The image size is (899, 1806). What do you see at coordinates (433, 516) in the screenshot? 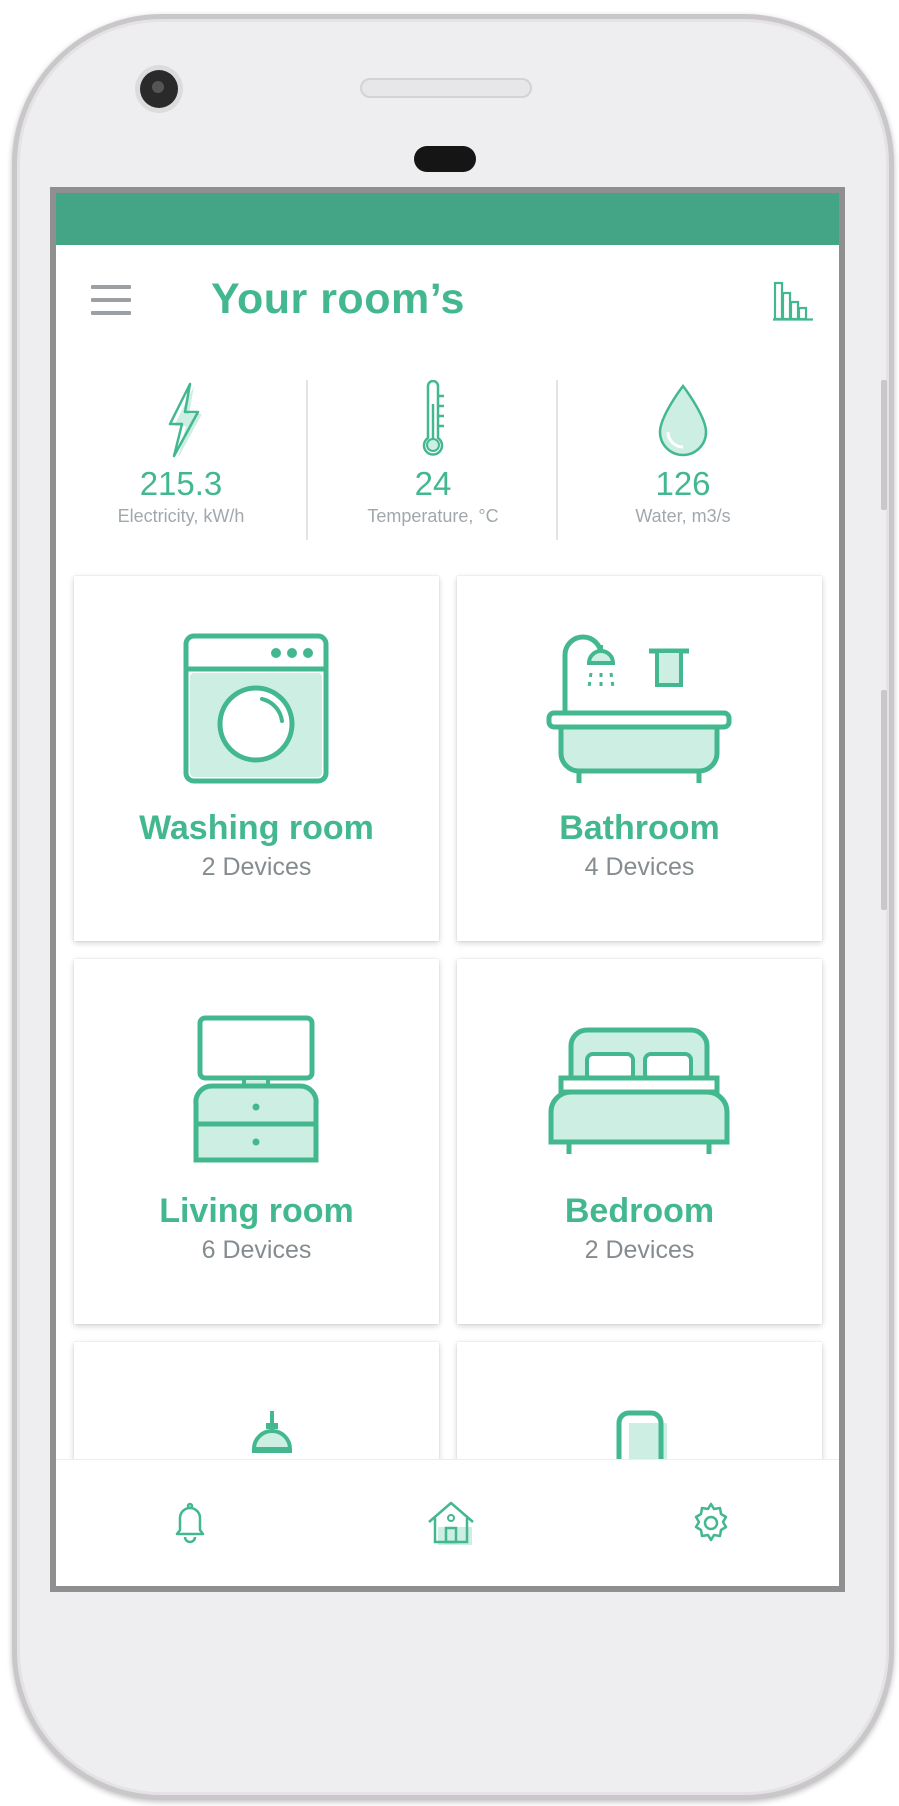
I see `metric-label: Temperature, °C` at bounding box center [433, 516].